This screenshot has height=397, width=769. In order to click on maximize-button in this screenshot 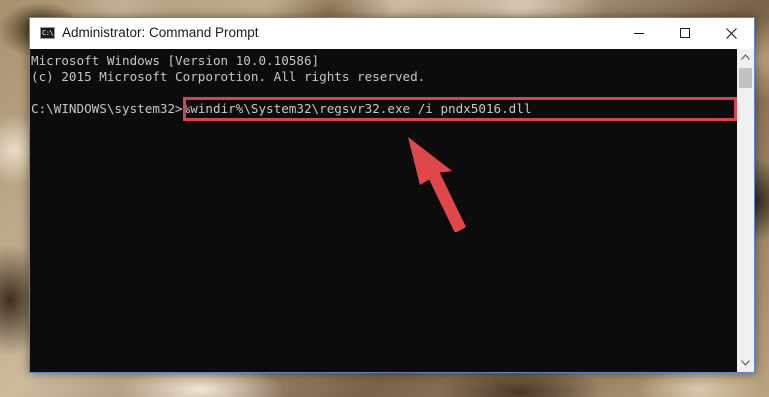, I will do `click(685, 33)`.